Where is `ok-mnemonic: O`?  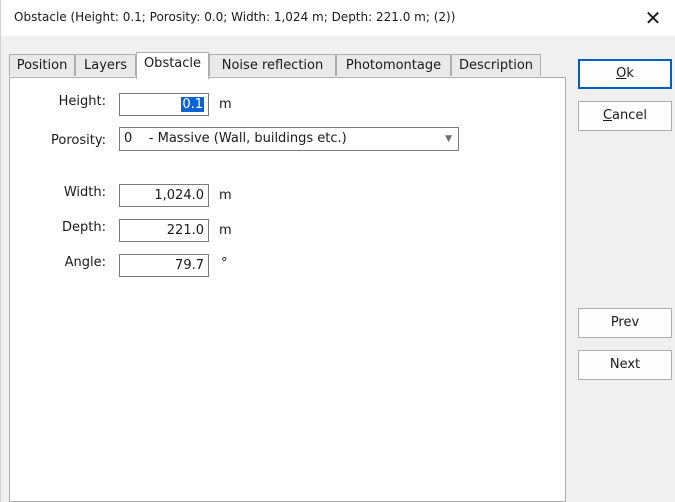
ok-mnemonic: O is located at coordinates (621, 73).